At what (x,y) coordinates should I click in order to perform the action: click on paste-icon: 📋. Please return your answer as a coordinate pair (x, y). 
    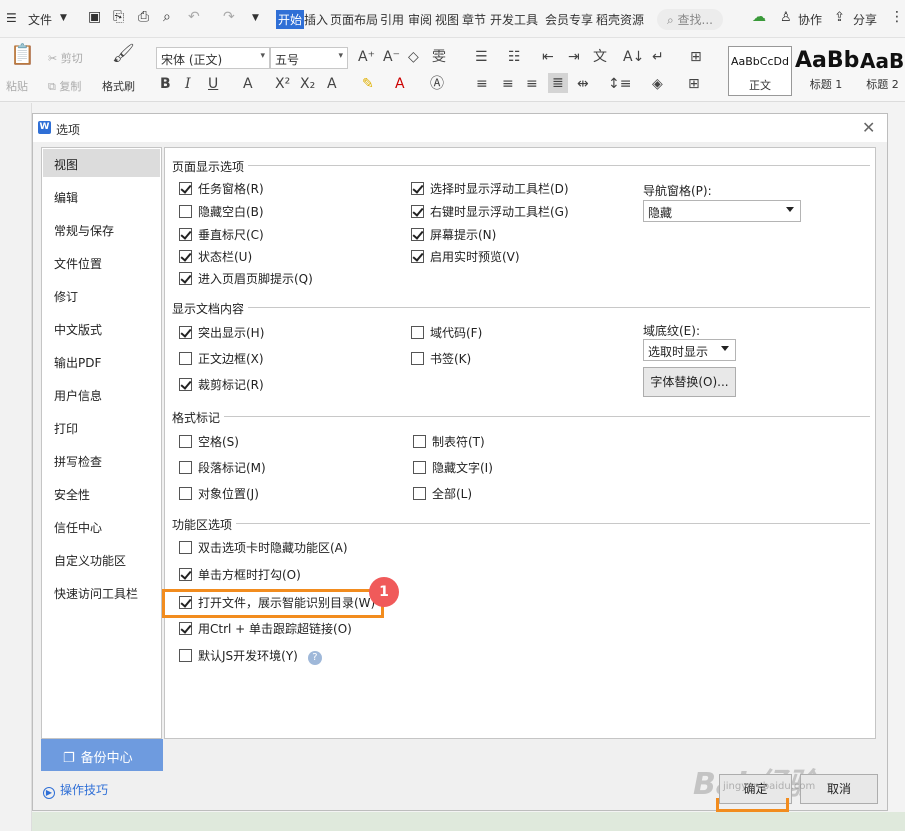
    Looking at the image, I should click on (22, 54).